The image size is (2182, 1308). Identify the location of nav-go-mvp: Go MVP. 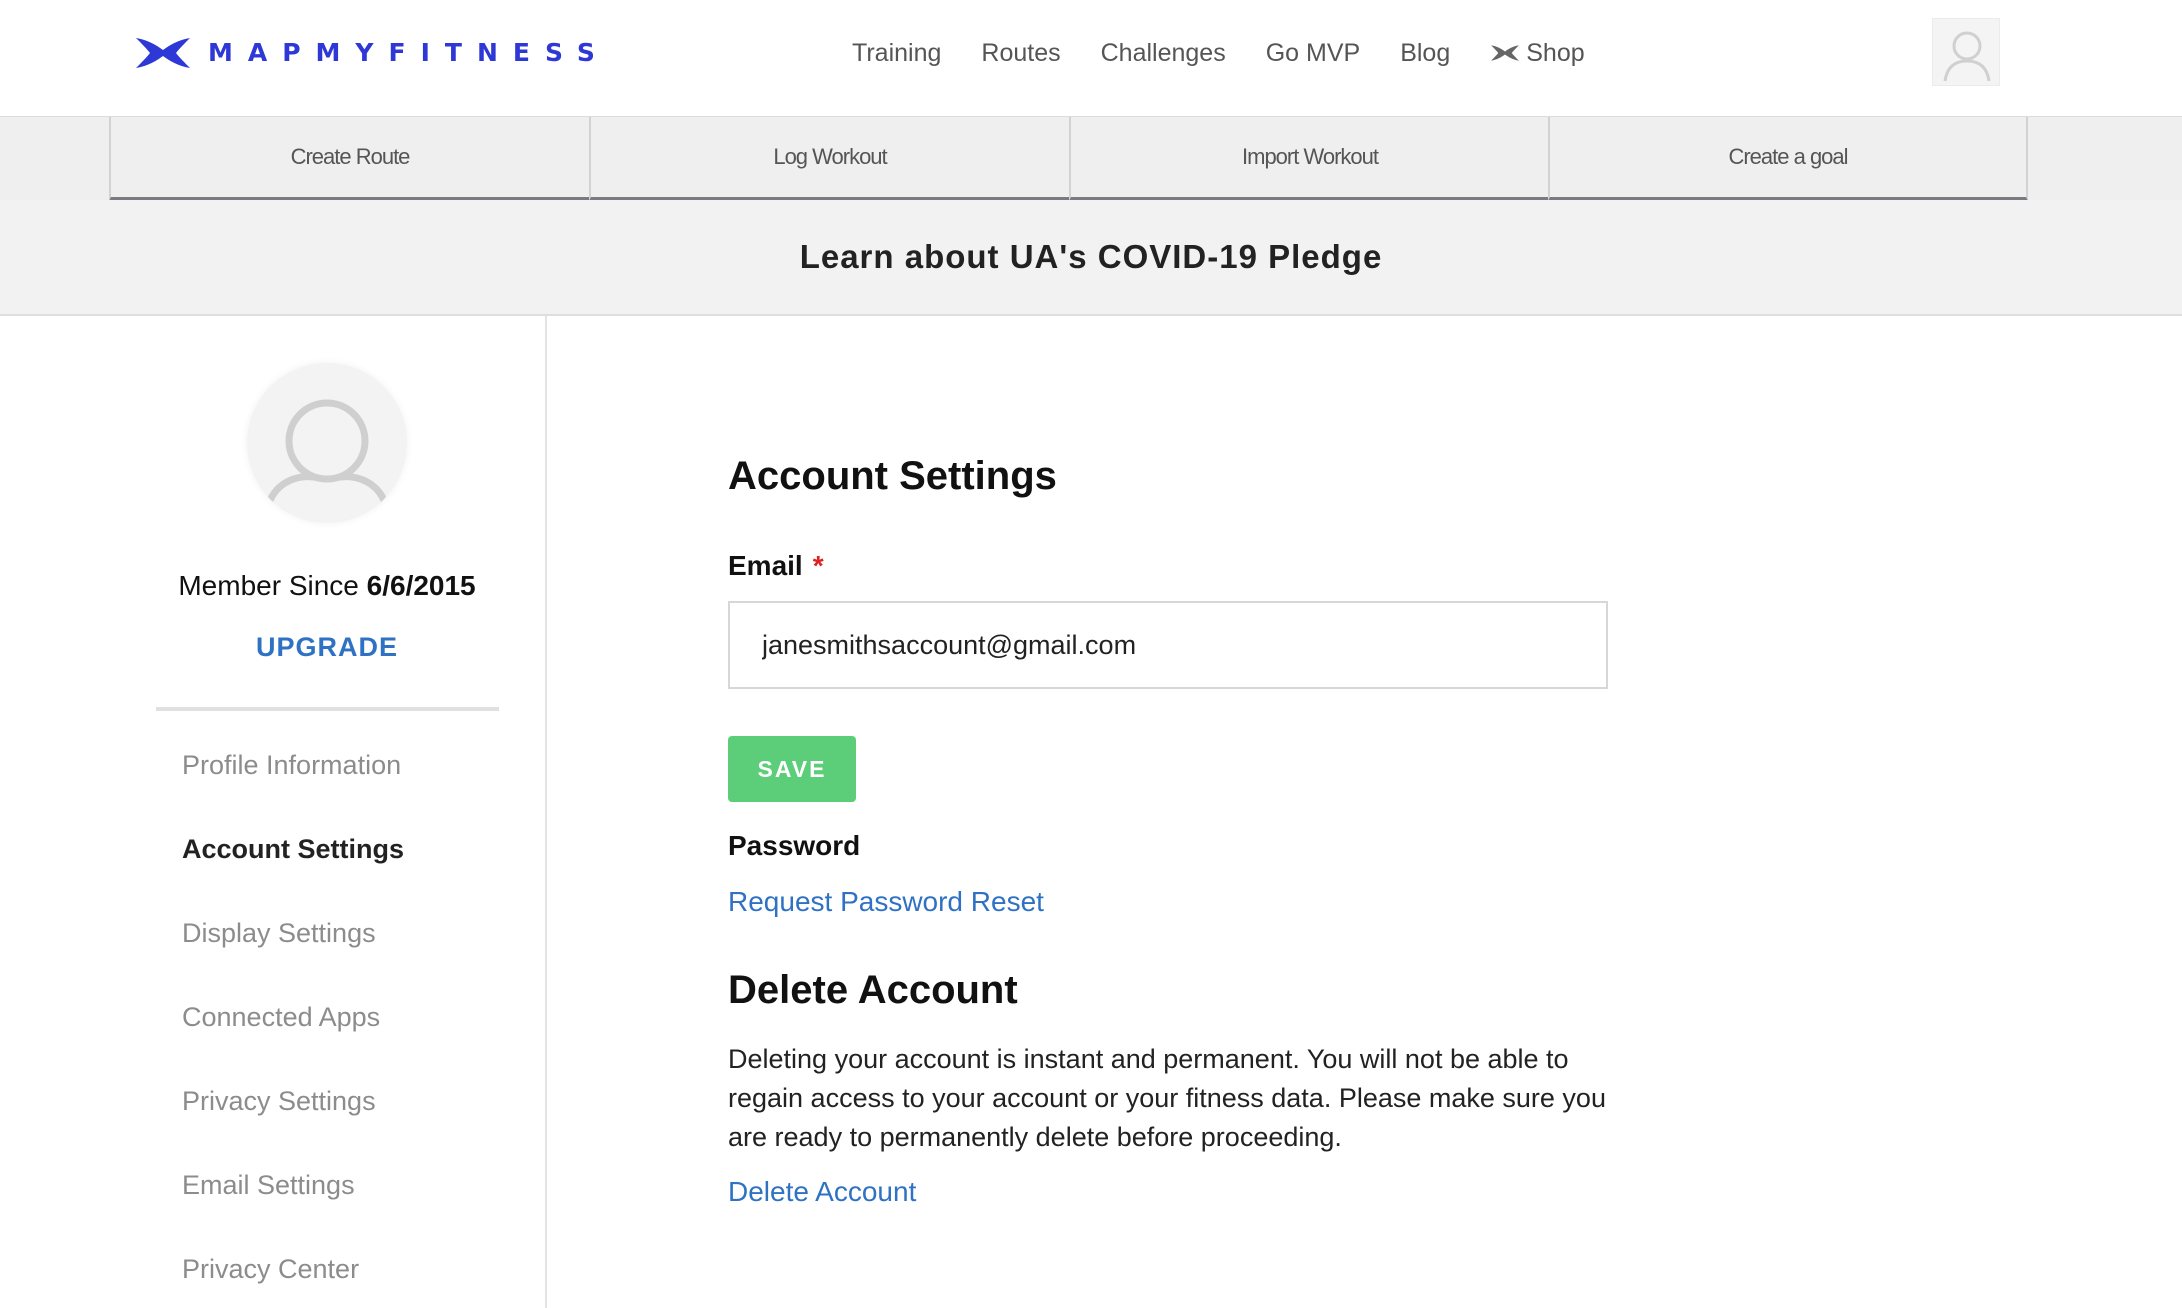
(1313, 53).